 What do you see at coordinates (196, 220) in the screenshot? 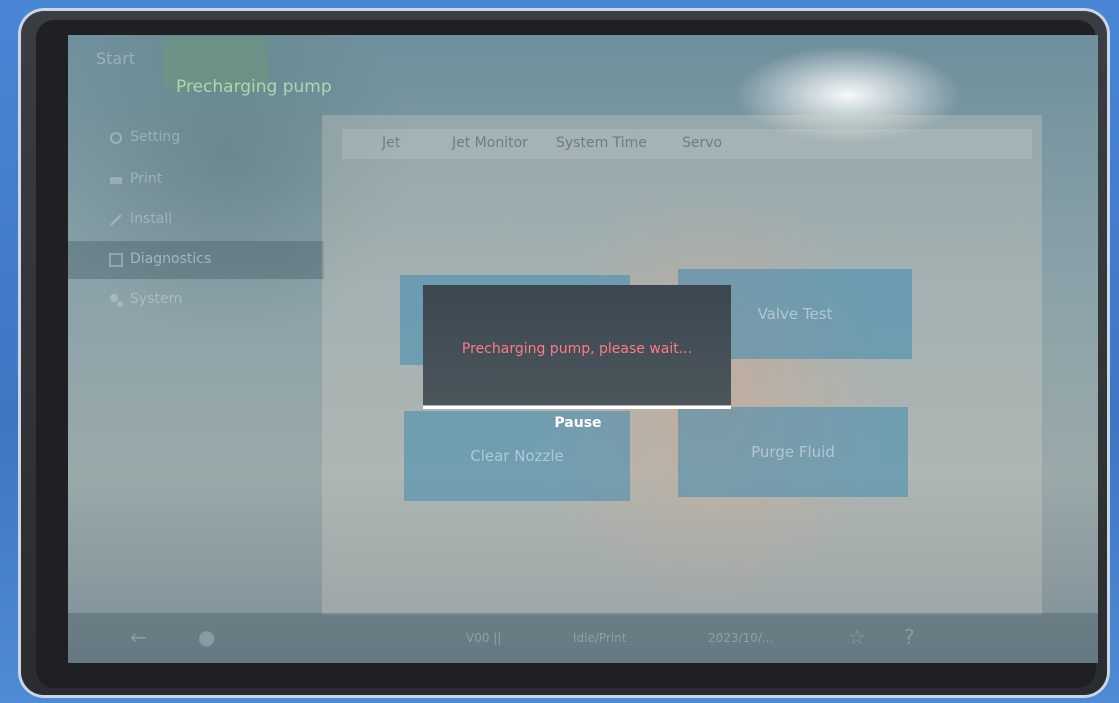
I see `sidebar-item-install: Install` at bounding box center [196, 220].